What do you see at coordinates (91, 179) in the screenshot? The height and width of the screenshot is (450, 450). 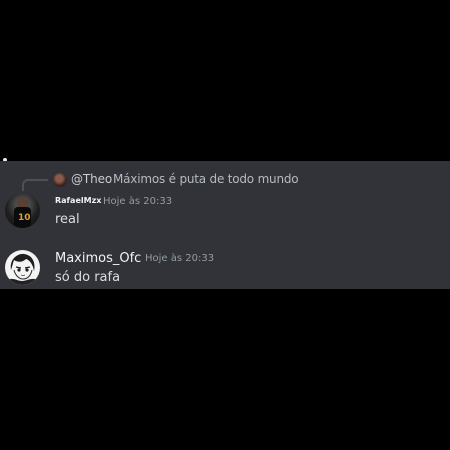 I see `reply-mention: @Theo` at bounding box center [91, 179].